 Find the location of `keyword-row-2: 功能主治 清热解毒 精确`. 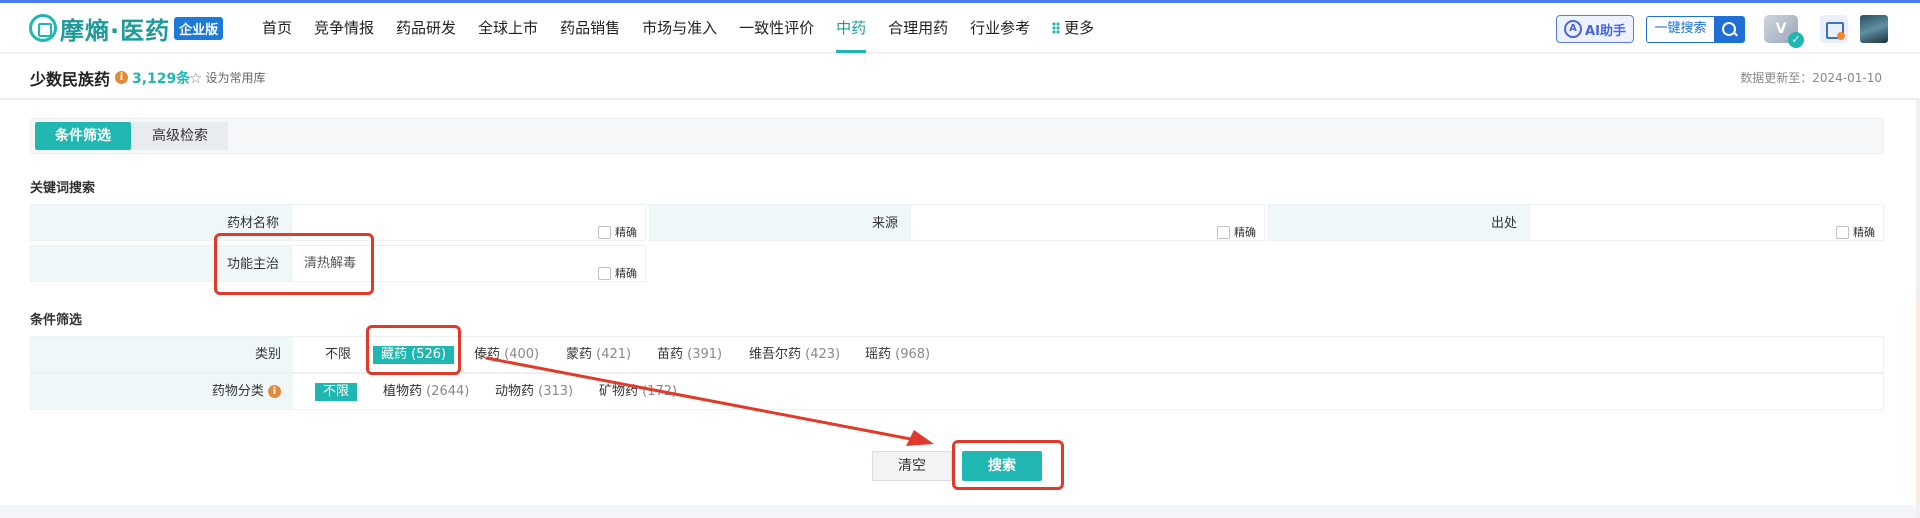

keyword-row-2: 功能主治 清热解毒 精确 is located at coordinates (338, 263).